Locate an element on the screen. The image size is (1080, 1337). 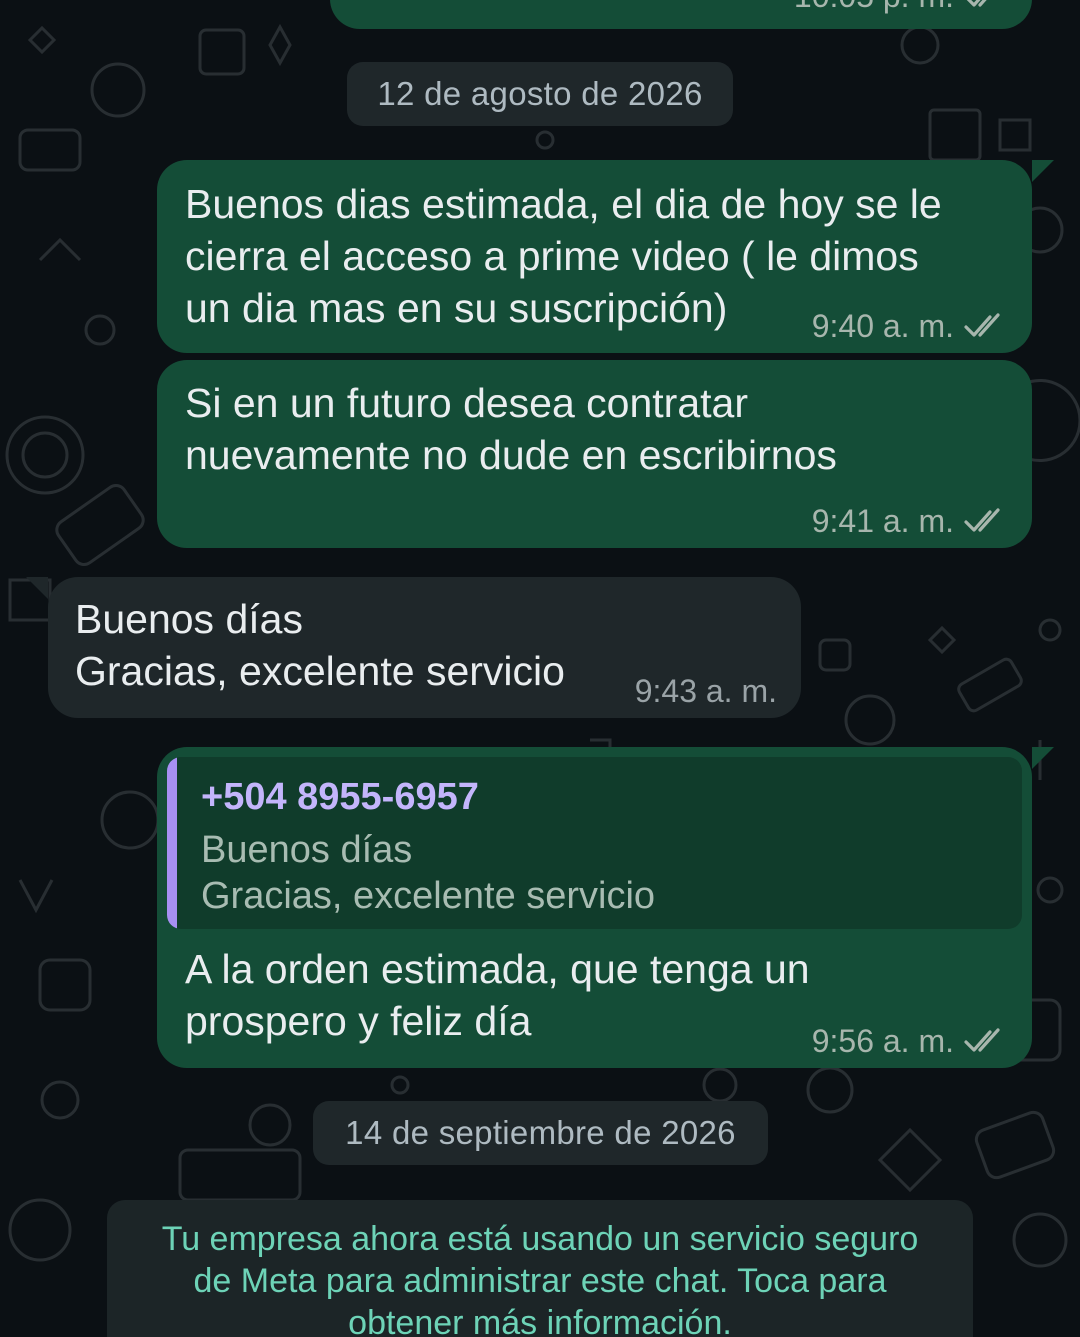
message-meta: 9:41 a. m. is located at coordinates (910, 521).